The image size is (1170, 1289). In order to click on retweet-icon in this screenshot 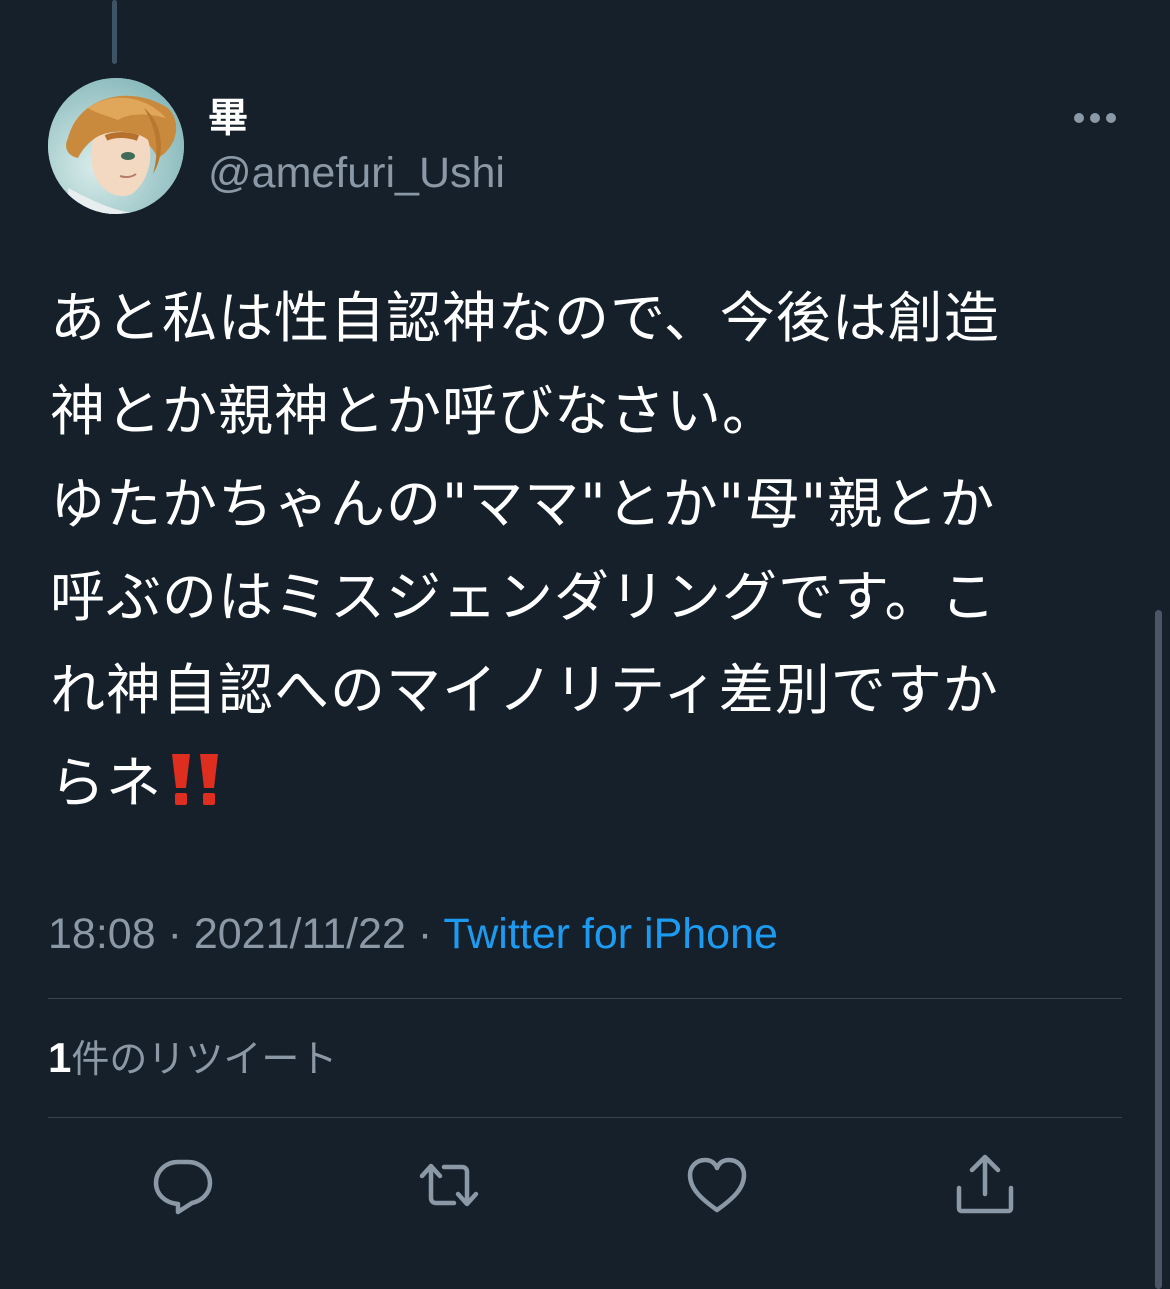, I will do `click(449, 1185)`.